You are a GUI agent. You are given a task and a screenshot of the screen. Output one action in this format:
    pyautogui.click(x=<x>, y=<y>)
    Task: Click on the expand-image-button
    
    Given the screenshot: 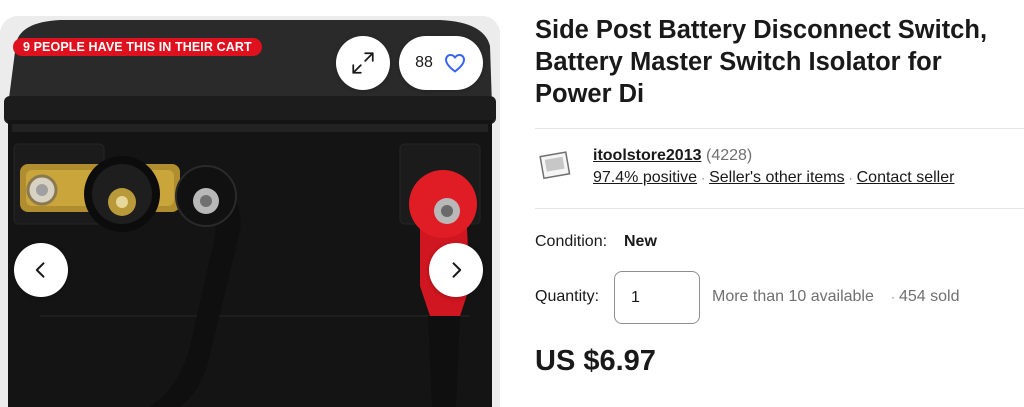 What is the action you would take?
    pyautogui.click(x=363, y=63)
    